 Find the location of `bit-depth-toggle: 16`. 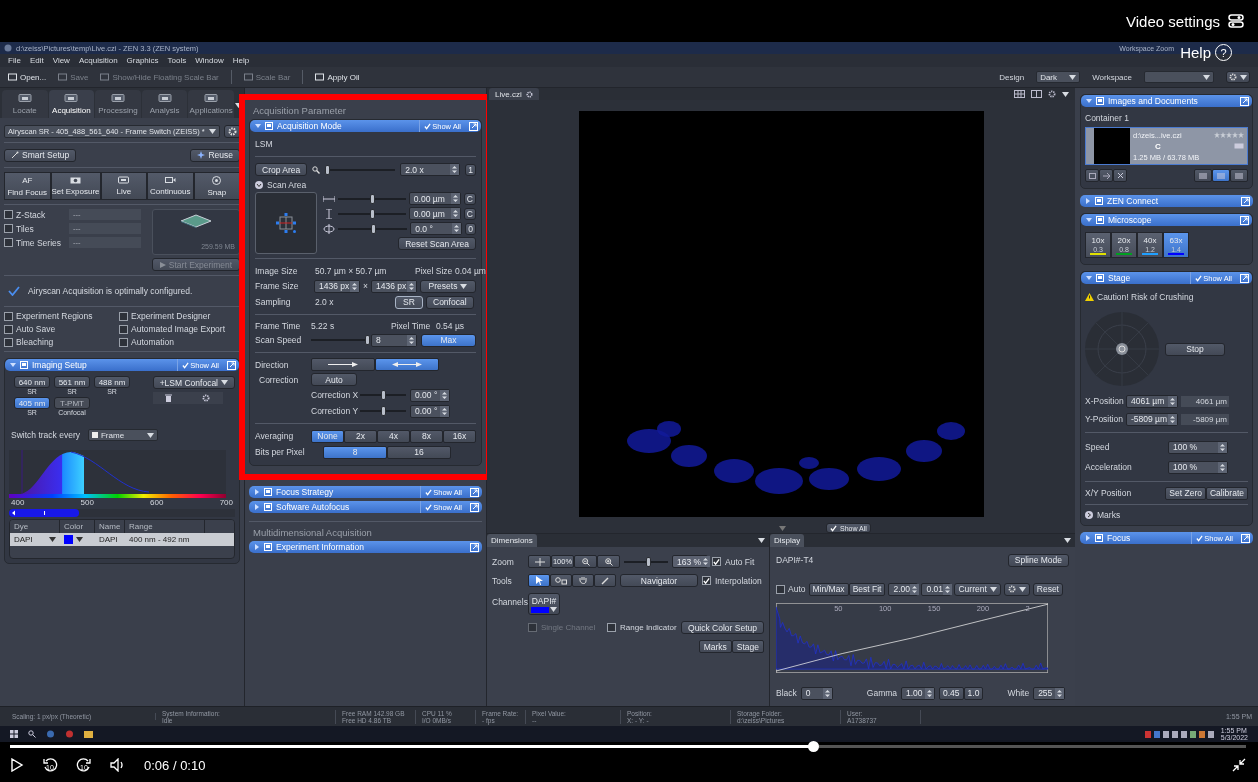

bit-depth-toggle: 16 is located at coordinates (419, 452).